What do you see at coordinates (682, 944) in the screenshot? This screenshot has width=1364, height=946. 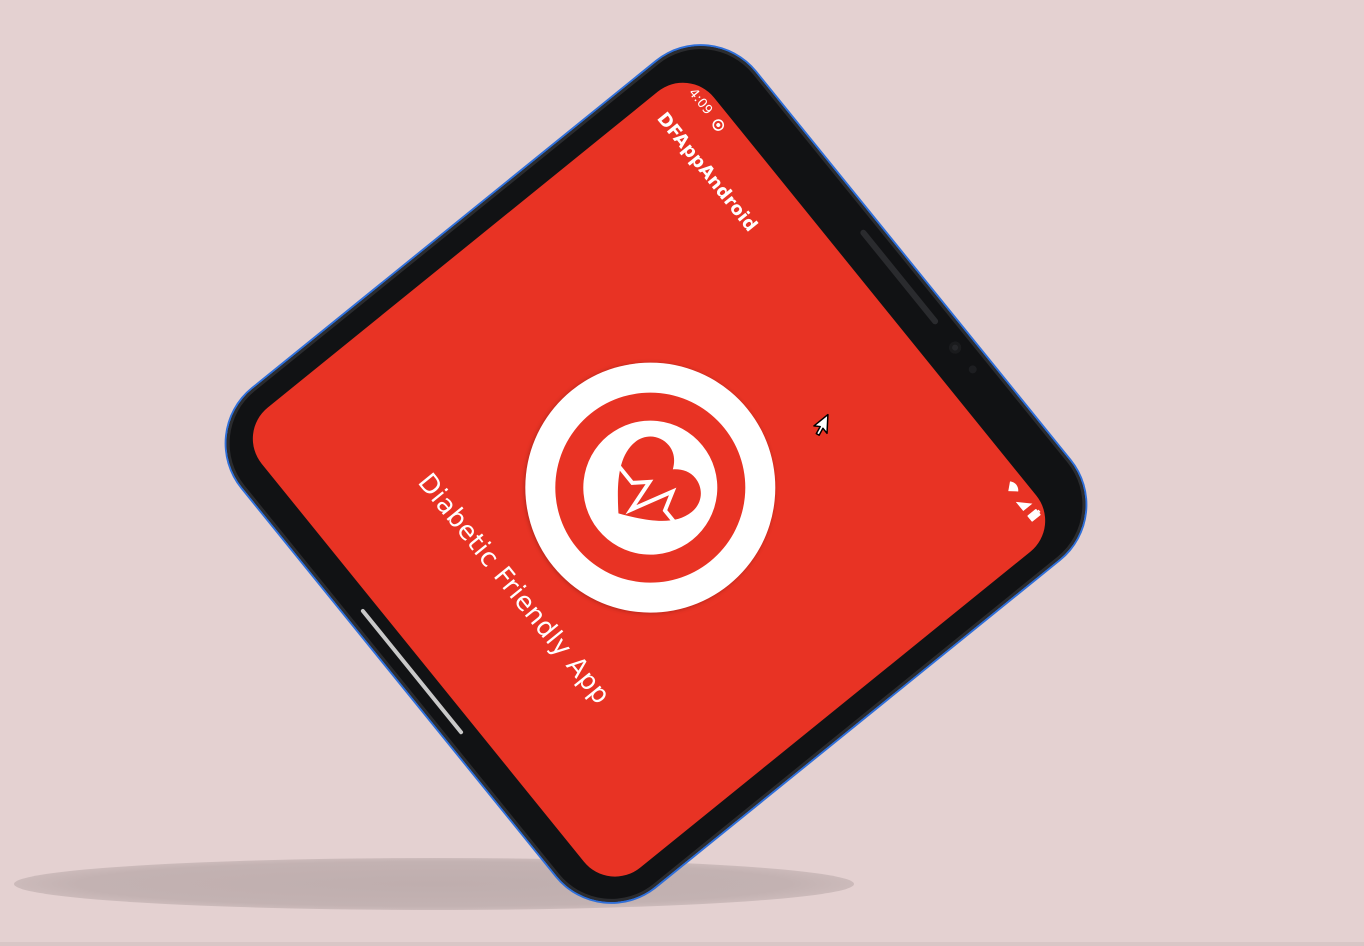 I see `floor-line` at bounding box center [682, 944].